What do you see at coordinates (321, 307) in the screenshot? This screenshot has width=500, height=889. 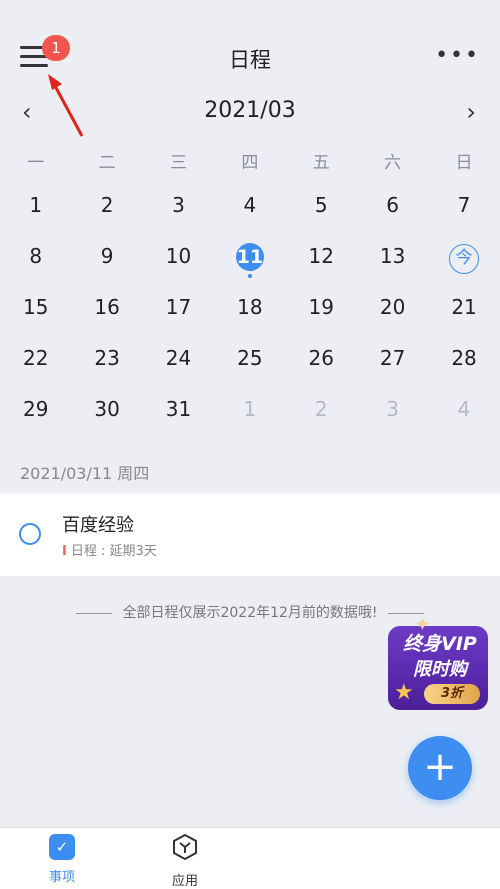 I see `calendar-day: 19` at bounding box center [321, 307].